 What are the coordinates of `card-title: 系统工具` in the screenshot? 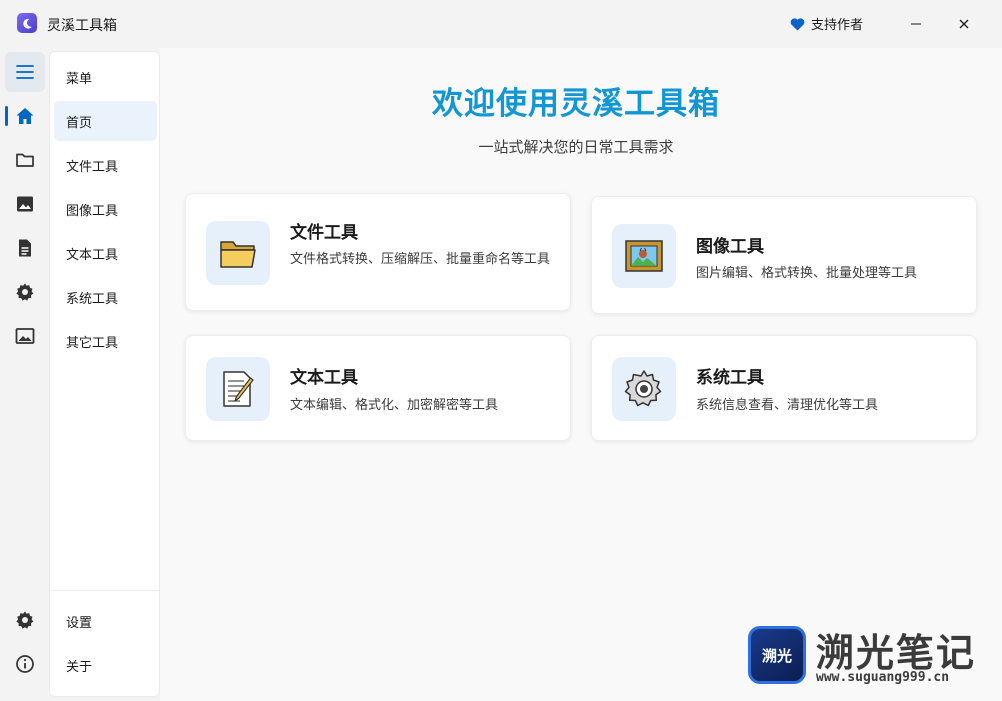 It's located at (730, 378).